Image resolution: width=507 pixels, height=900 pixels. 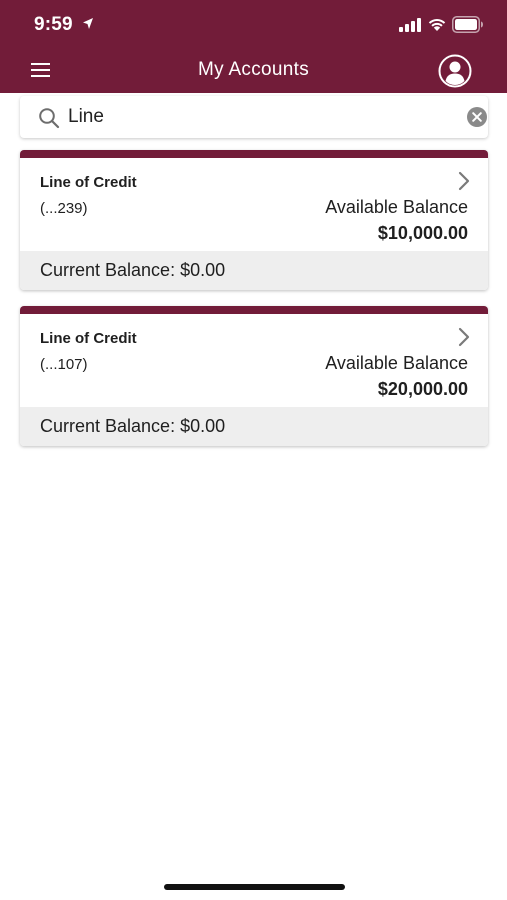 I want to click on battery-icon, so click(x=467, y=24).